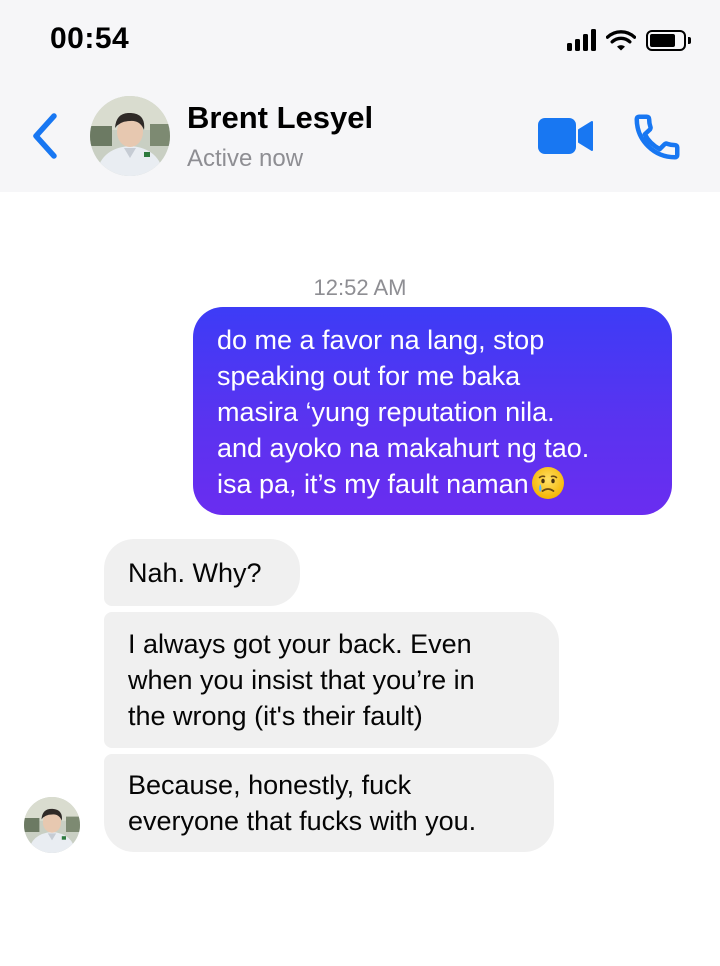 The height and width of the screenshot is (966, 720). Describe the element at coordinates (245, 158) in the screenshot. I see `active-status: Active now` at that location.